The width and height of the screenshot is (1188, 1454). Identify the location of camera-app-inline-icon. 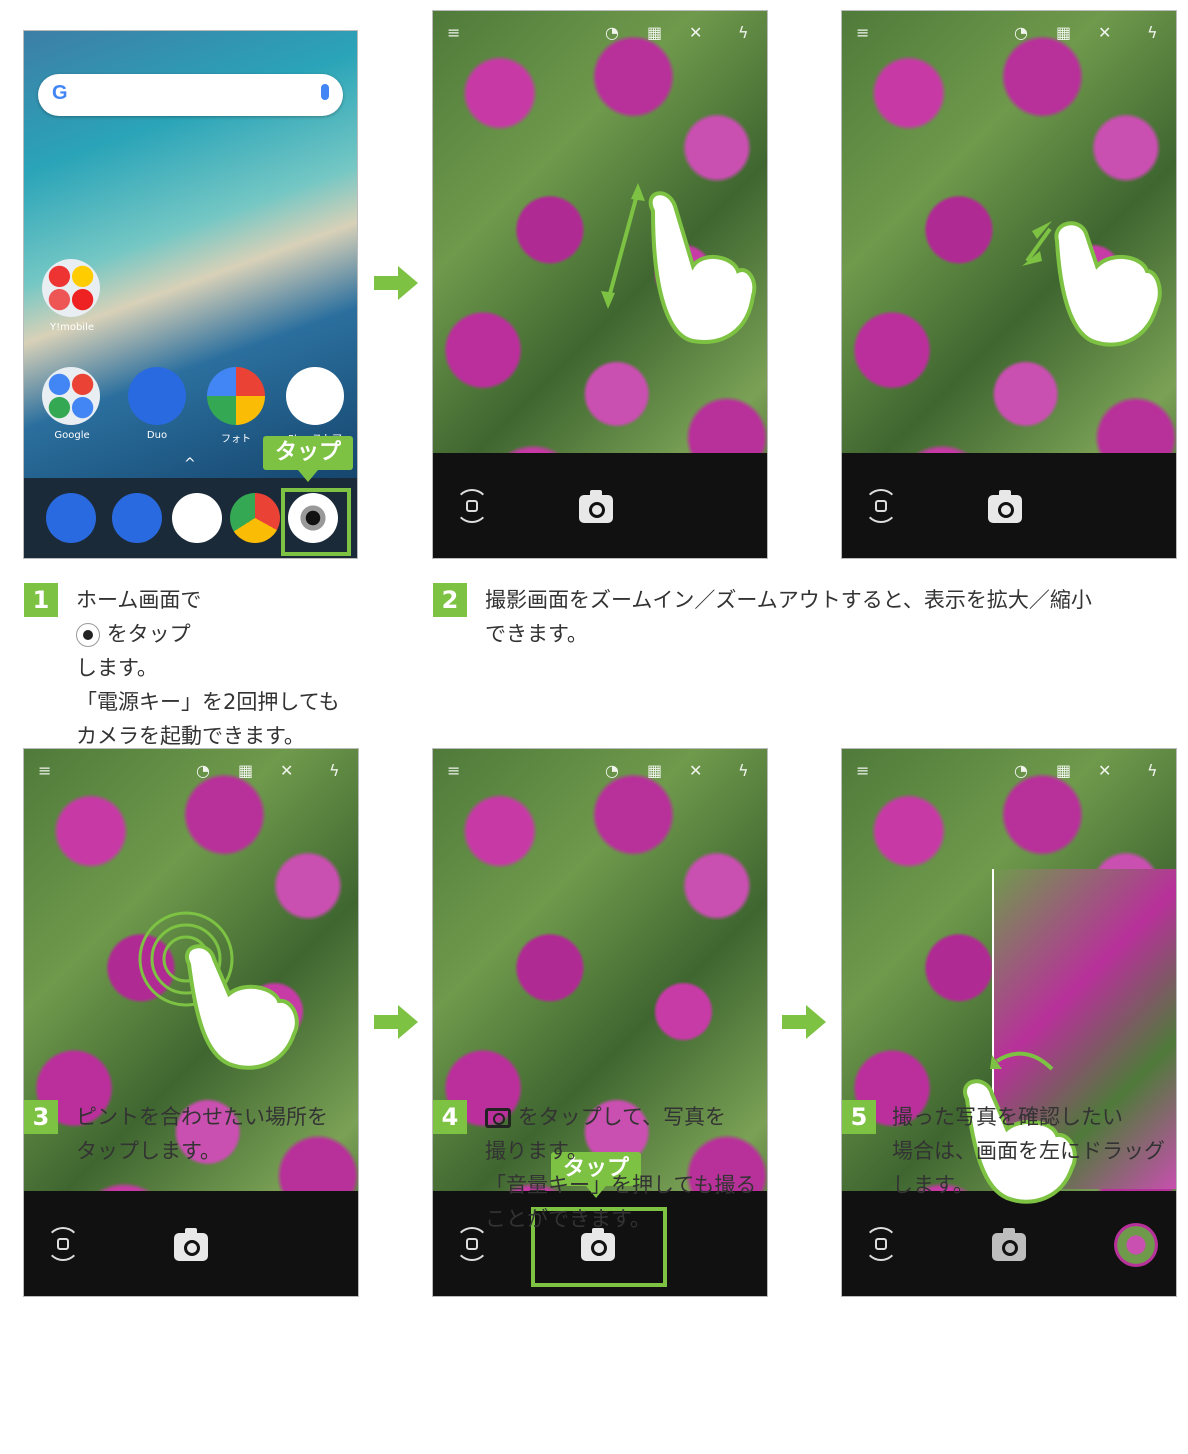
(88, 635).